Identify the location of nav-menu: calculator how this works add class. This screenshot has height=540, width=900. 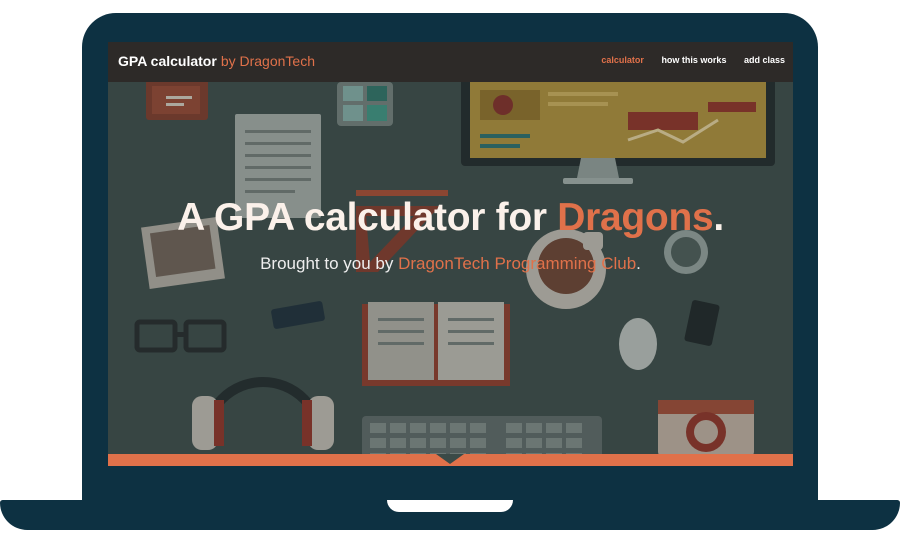
(685, 60).